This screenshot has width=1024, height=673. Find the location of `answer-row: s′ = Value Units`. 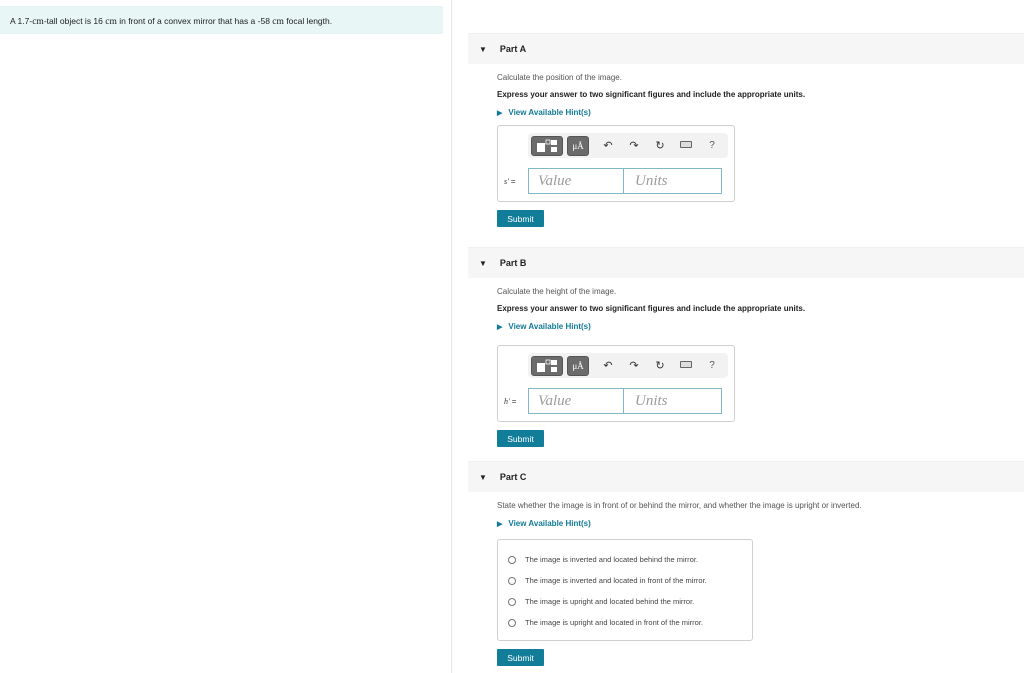

answer-row: s′ = Value Units is located at coordinates (613, 181).